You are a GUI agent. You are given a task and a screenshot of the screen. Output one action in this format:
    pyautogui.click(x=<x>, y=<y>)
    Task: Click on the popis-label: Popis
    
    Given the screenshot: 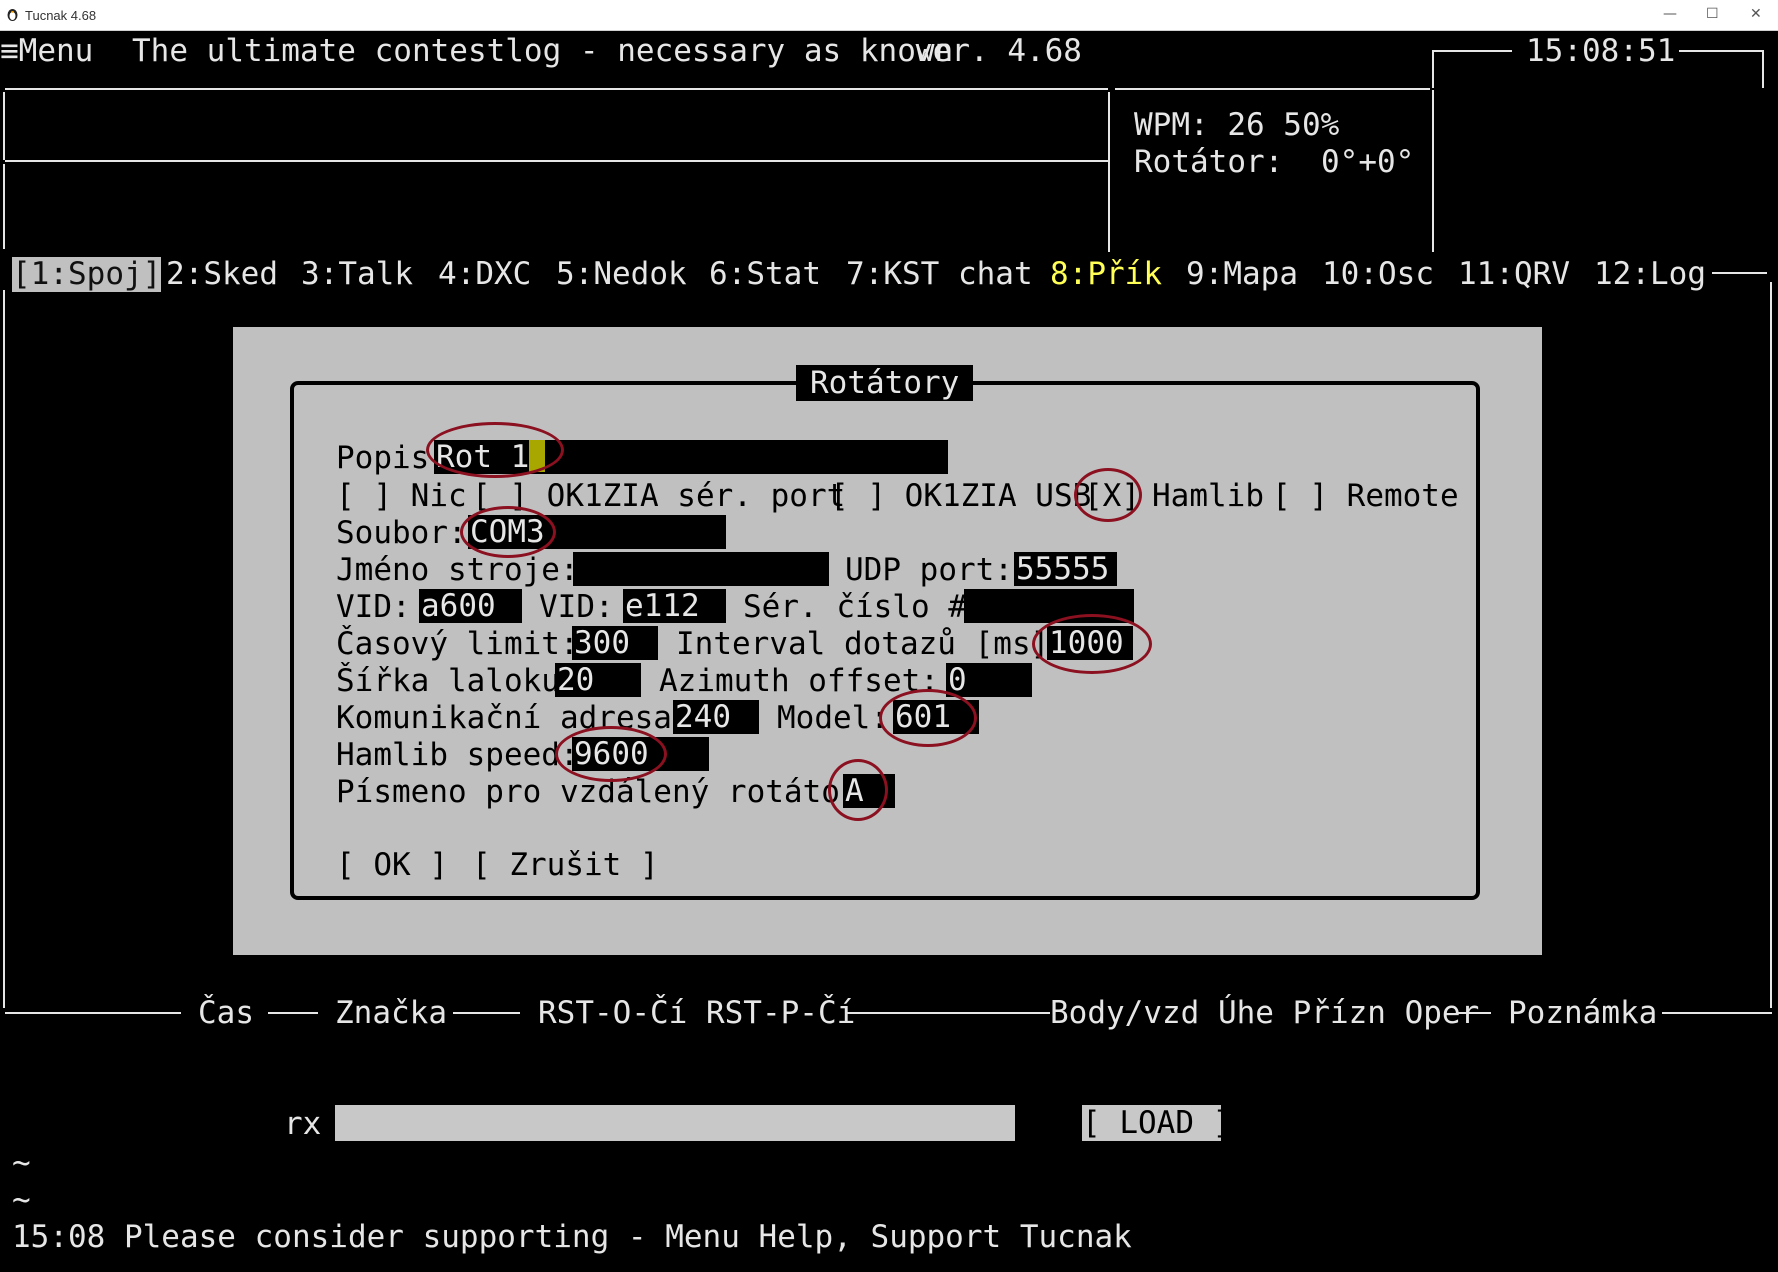 What is the action you would take?
    pyautogui.click(x=383, y=458)
    